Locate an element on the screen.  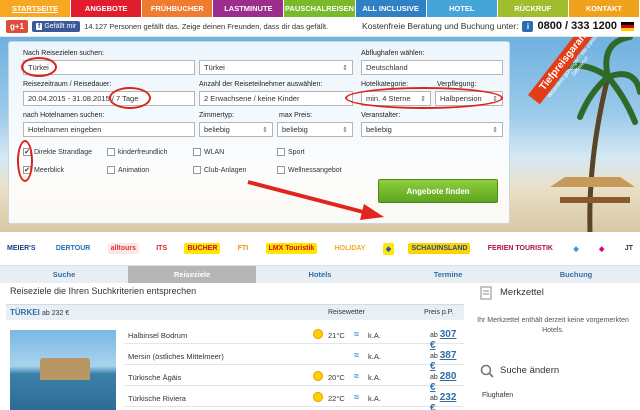
category-label: Hotelkategorie: is located at coordinates (385, 84).